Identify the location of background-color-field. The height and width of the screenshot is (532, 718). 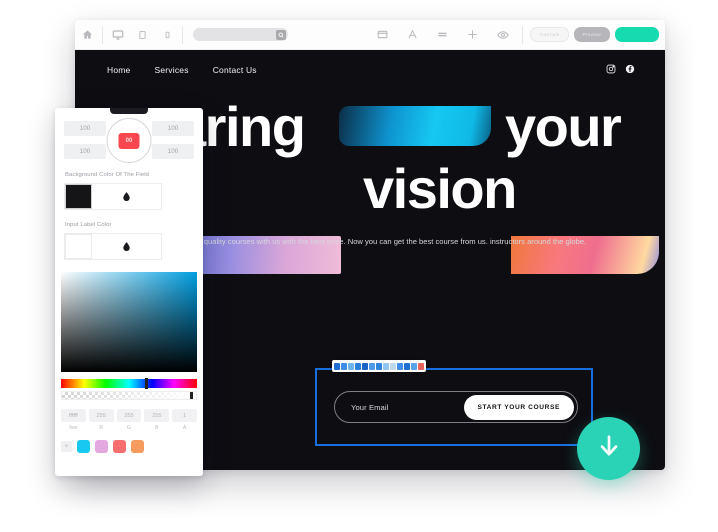
(113, 196).